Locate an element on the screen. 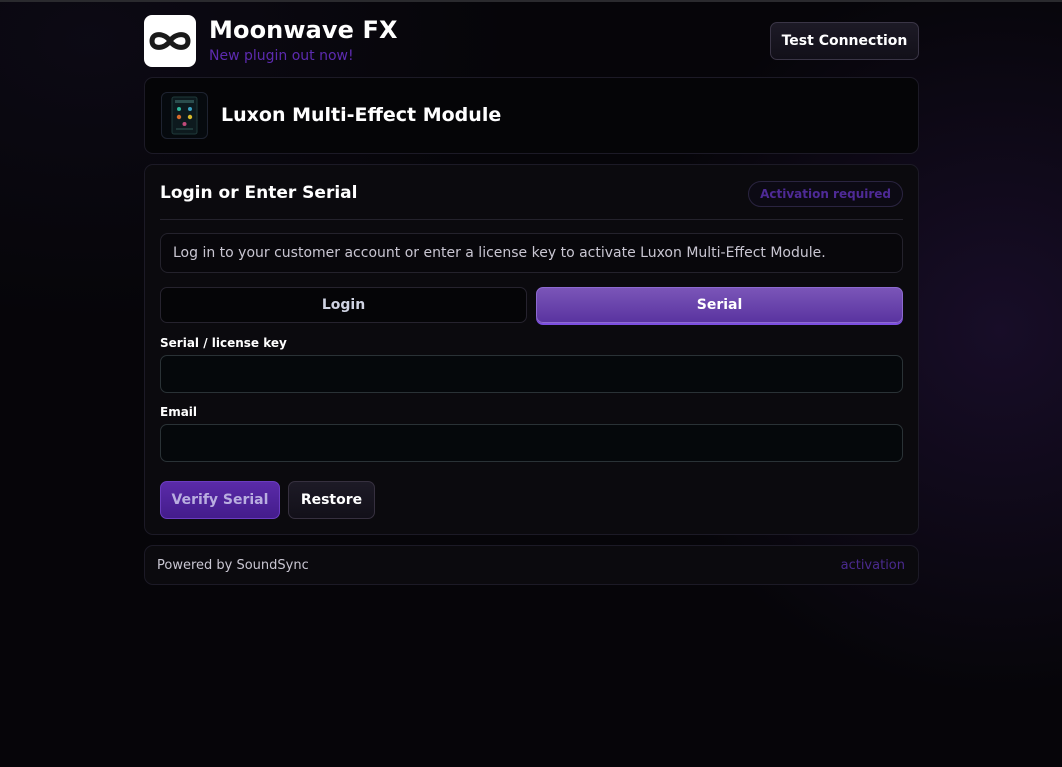  footer: Powered by SoundSync activation is located at coordinates (531, 565).